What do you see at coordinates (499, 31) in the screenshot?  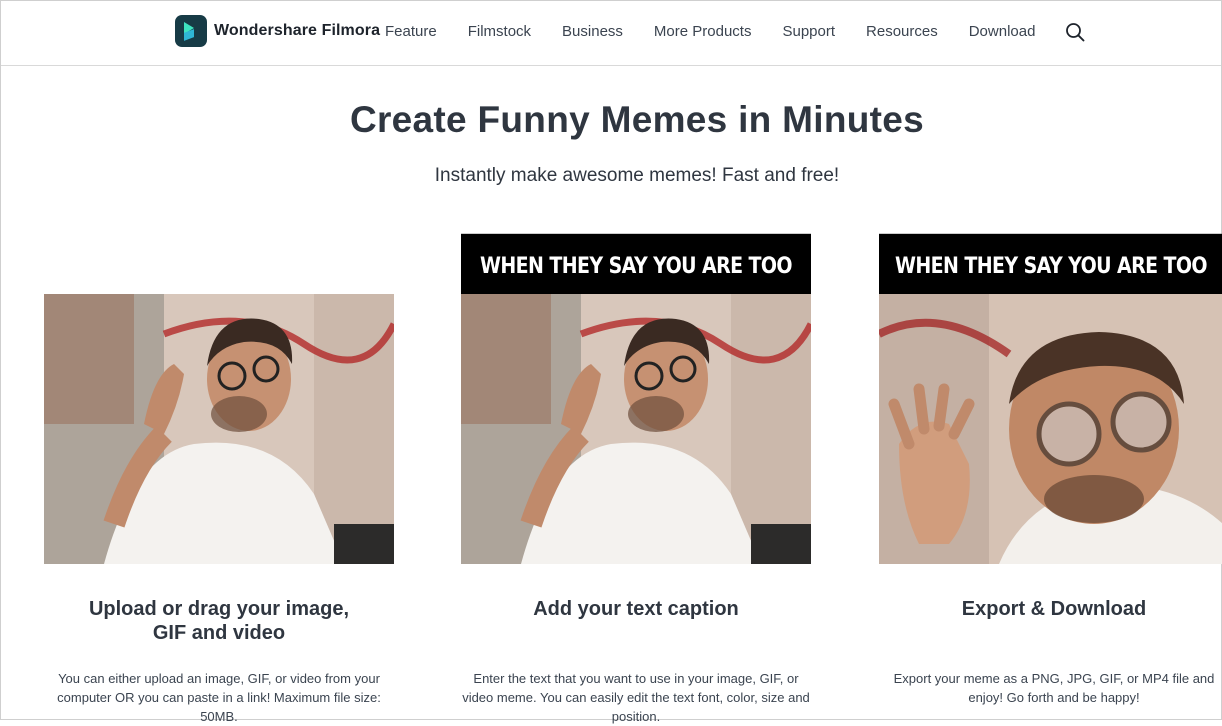 I see `nav-item-filmstock: Filmstock` at bounding box center [499, 31].